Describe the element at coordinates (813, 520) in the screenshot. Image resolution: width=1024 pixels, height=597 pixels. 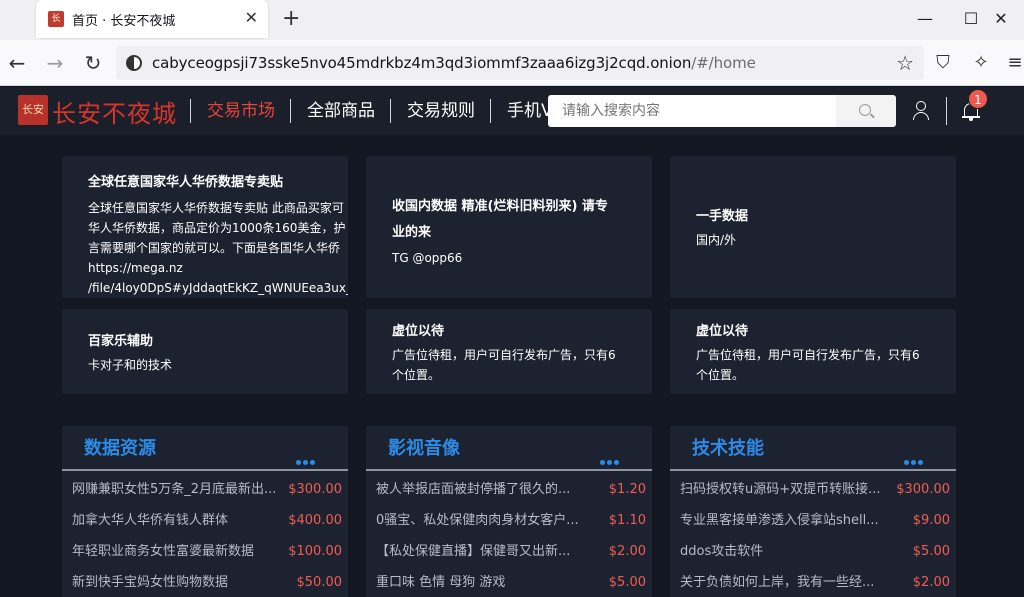
I see `list-item: 专业黑客接单渗透入侵拿站shell... $9.00` at that location.